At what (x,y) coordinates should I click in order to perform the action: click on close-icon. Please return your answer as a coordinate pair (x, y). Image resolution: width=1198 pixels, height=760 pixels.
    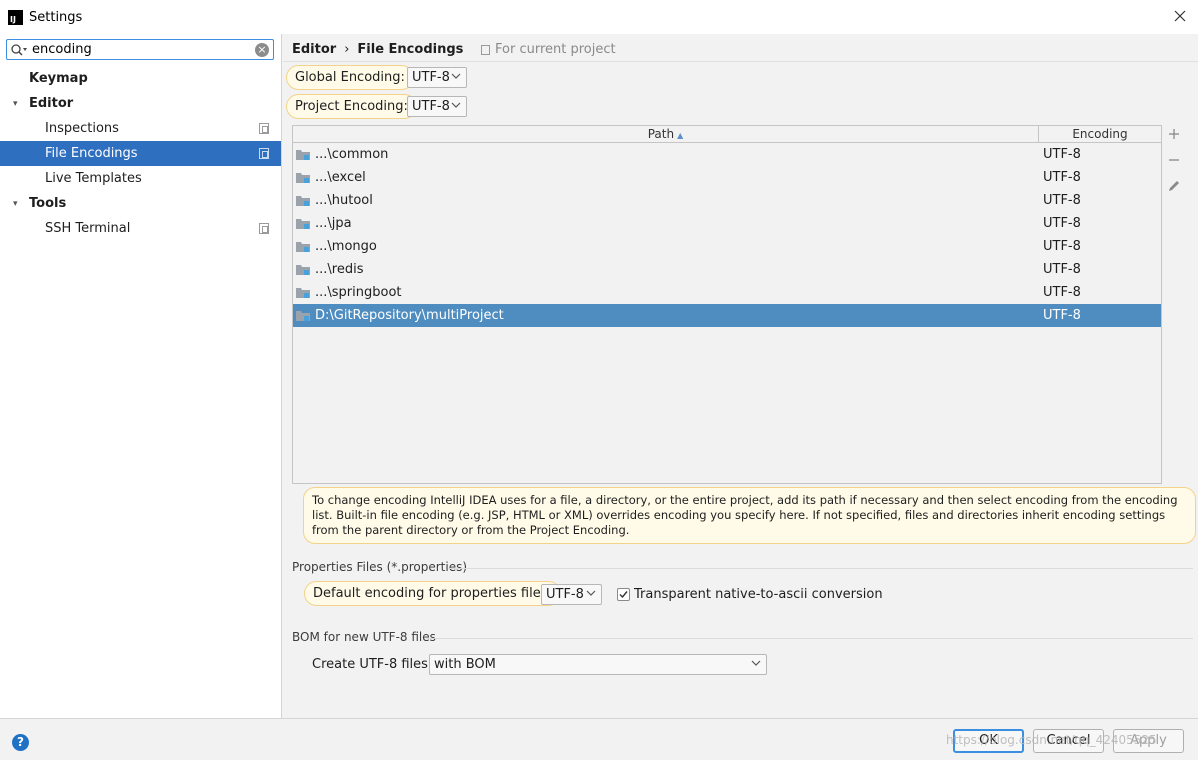
    Looking at the image, I should click on (1180, 16).